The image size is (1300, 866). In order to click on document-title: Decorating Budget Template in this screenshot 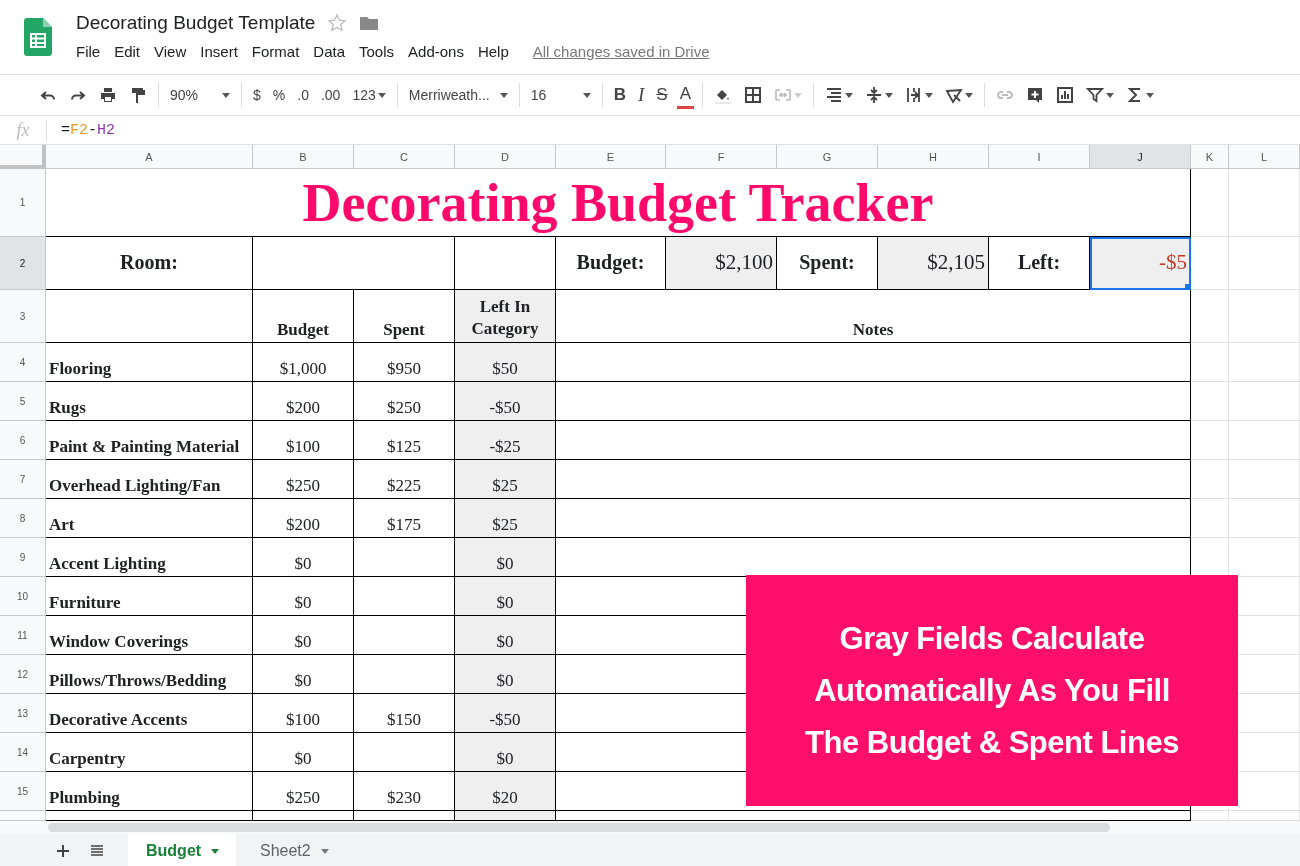, I will do `click(196, 23)`.